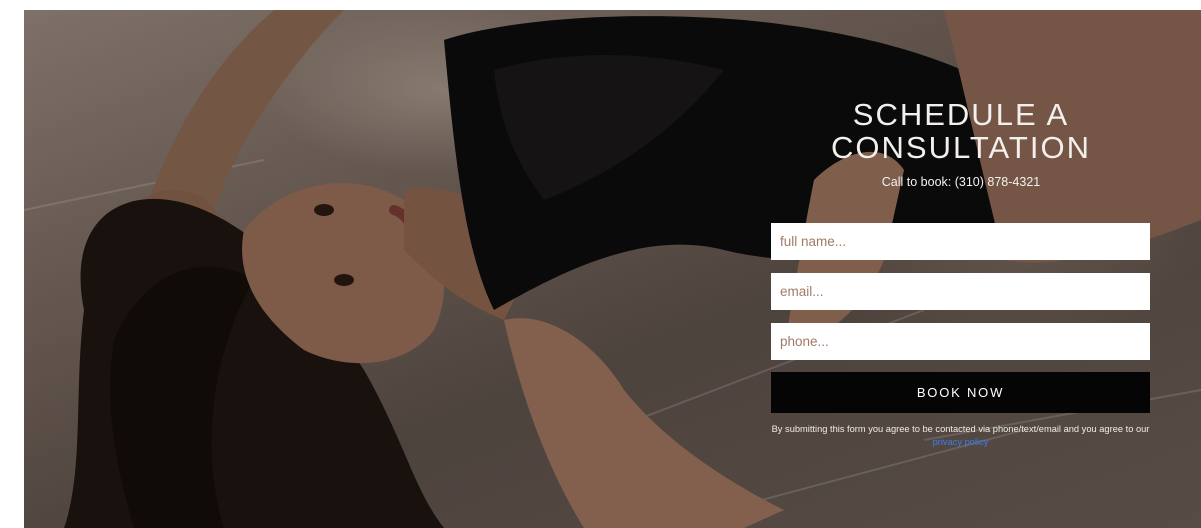  Describe the element at coordinates (961, 182) in the screenshot. I see `call-to-book-text: Call to book: (310) 878-4321` at that location.